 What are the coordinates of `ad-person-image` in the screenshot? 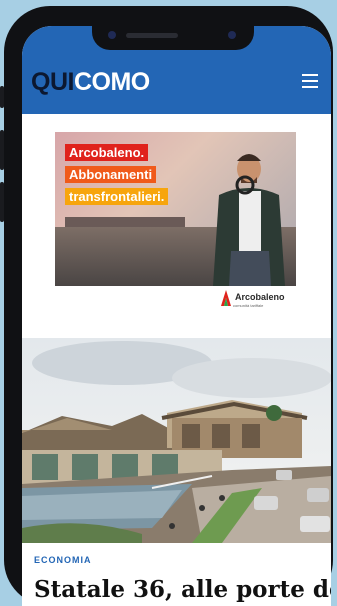 It's located at (249, 220).